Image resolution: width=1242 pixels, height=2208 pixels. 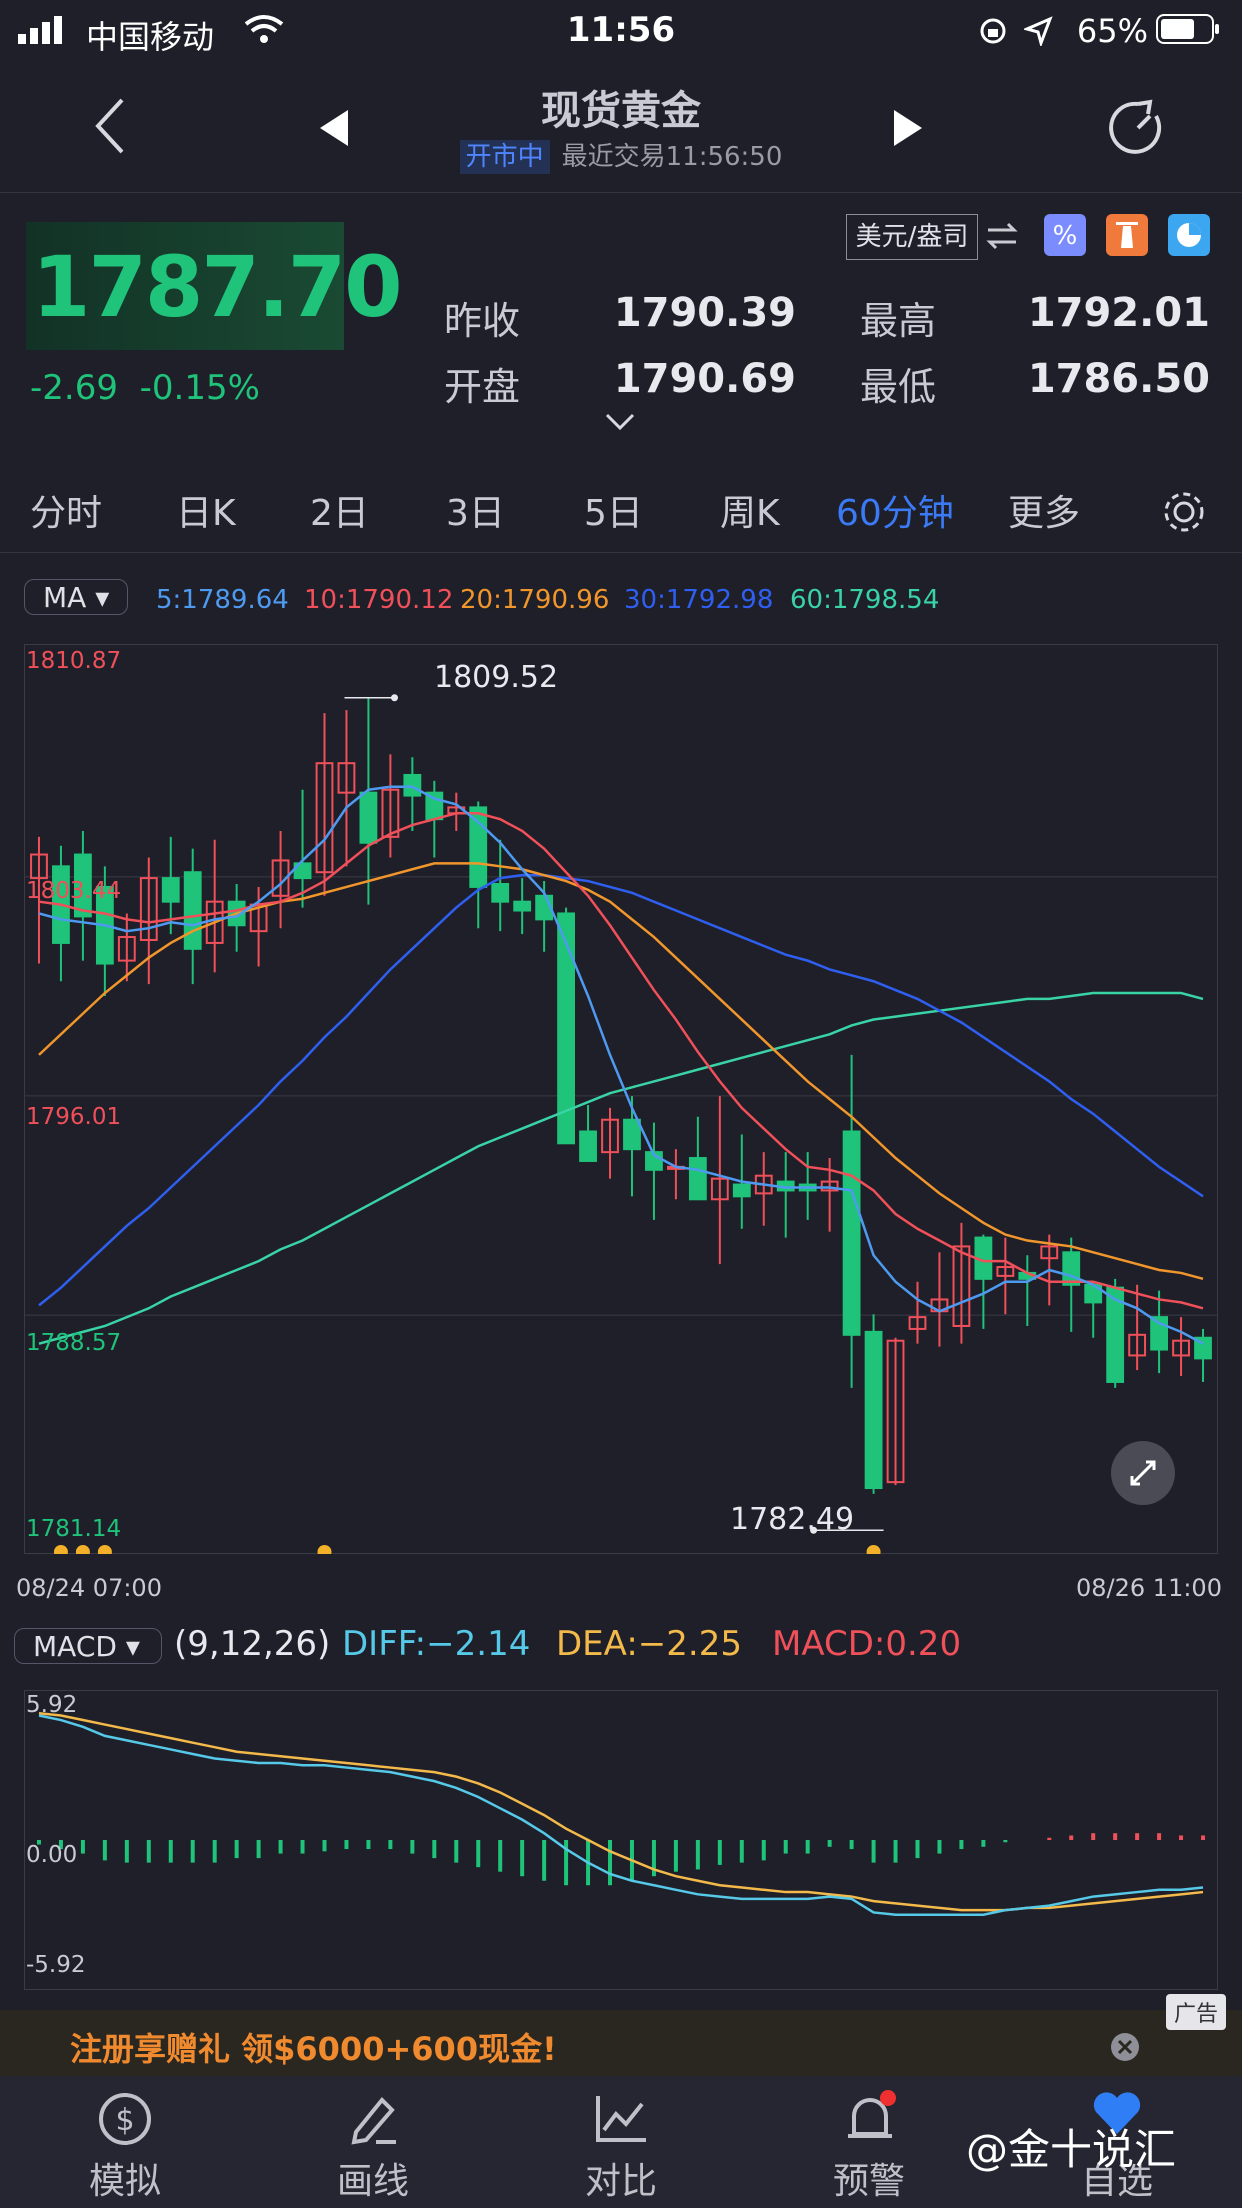 I want to click on currency-unit: 美元/盎司, so click(x=912, y=237).